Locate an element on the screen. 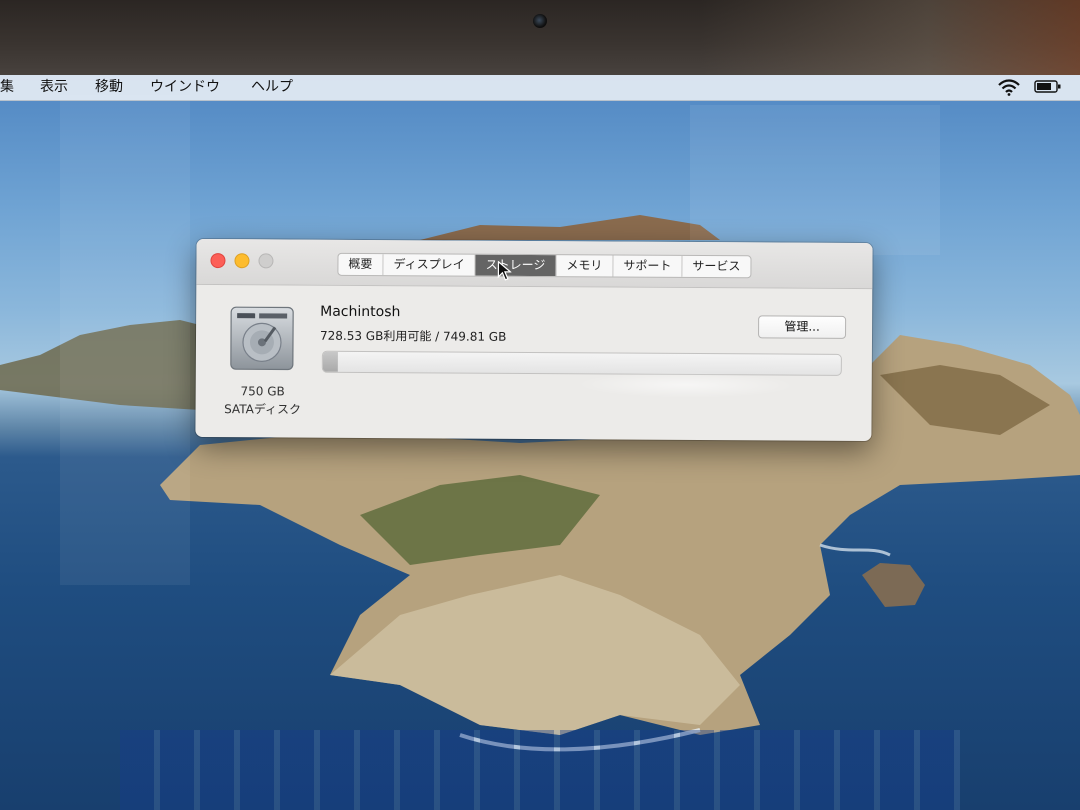 The image size is (1080, 810). camera is located at coordinates (540, 21).